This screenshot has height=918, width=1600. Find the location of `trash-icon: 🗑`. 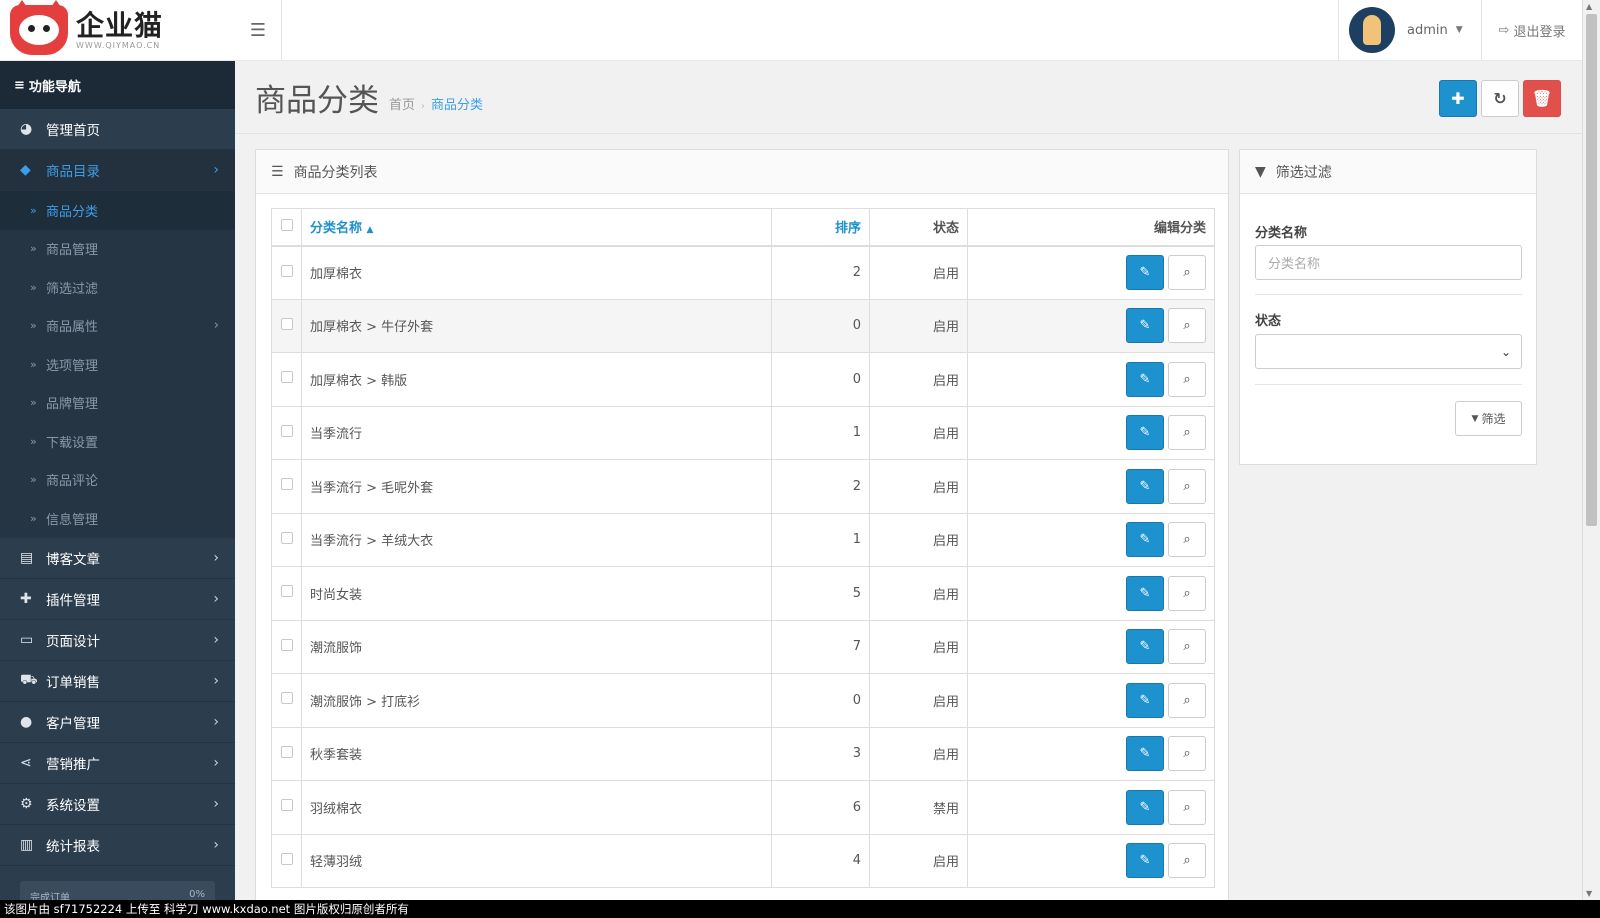

trash-icon: 🗑 is located at coordinates (1542, 98).